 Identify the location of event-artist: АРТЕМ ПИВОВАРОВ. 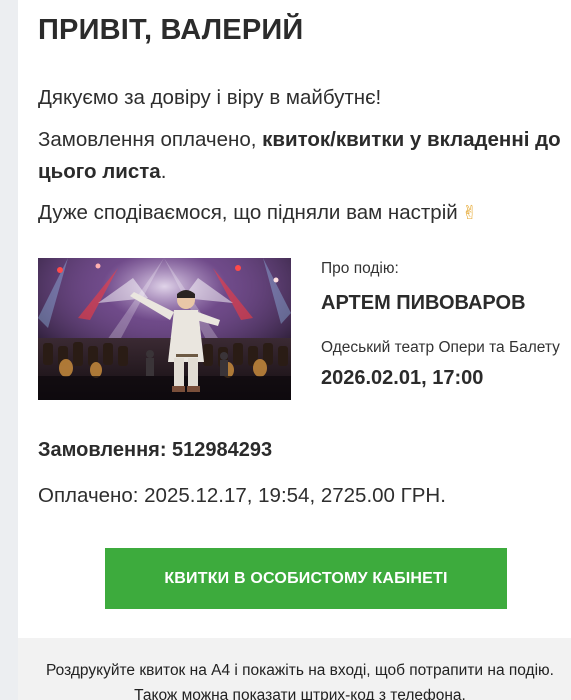
(423, 303).